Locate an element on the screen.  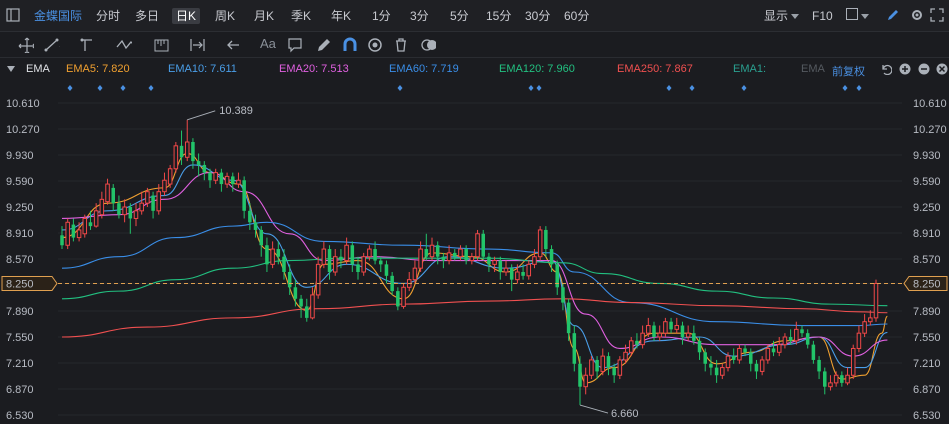
remove-icon is located at coordinates (924, 69).